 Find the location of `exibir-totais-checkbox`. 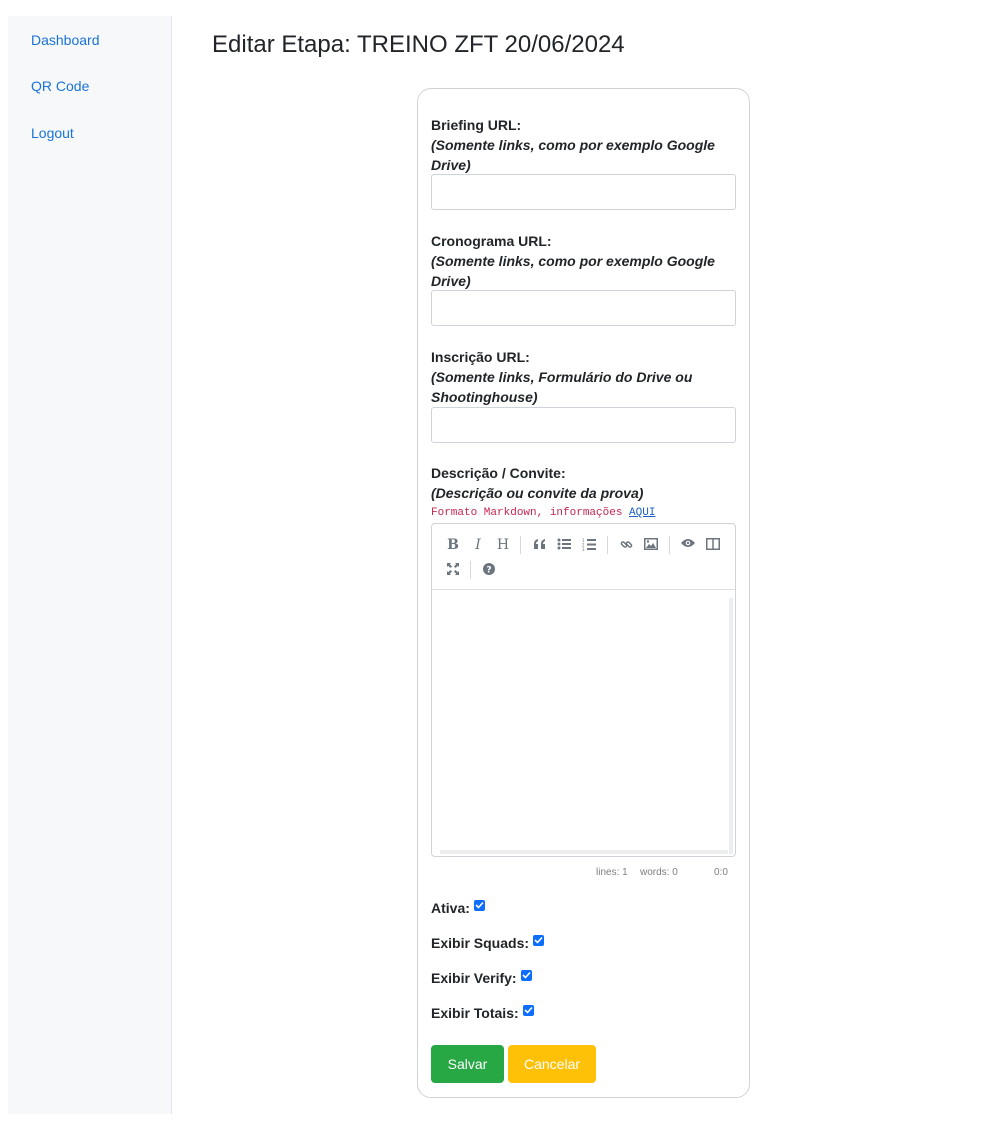

exibir-totais-checkbox is located at coordinates (528, 1010).